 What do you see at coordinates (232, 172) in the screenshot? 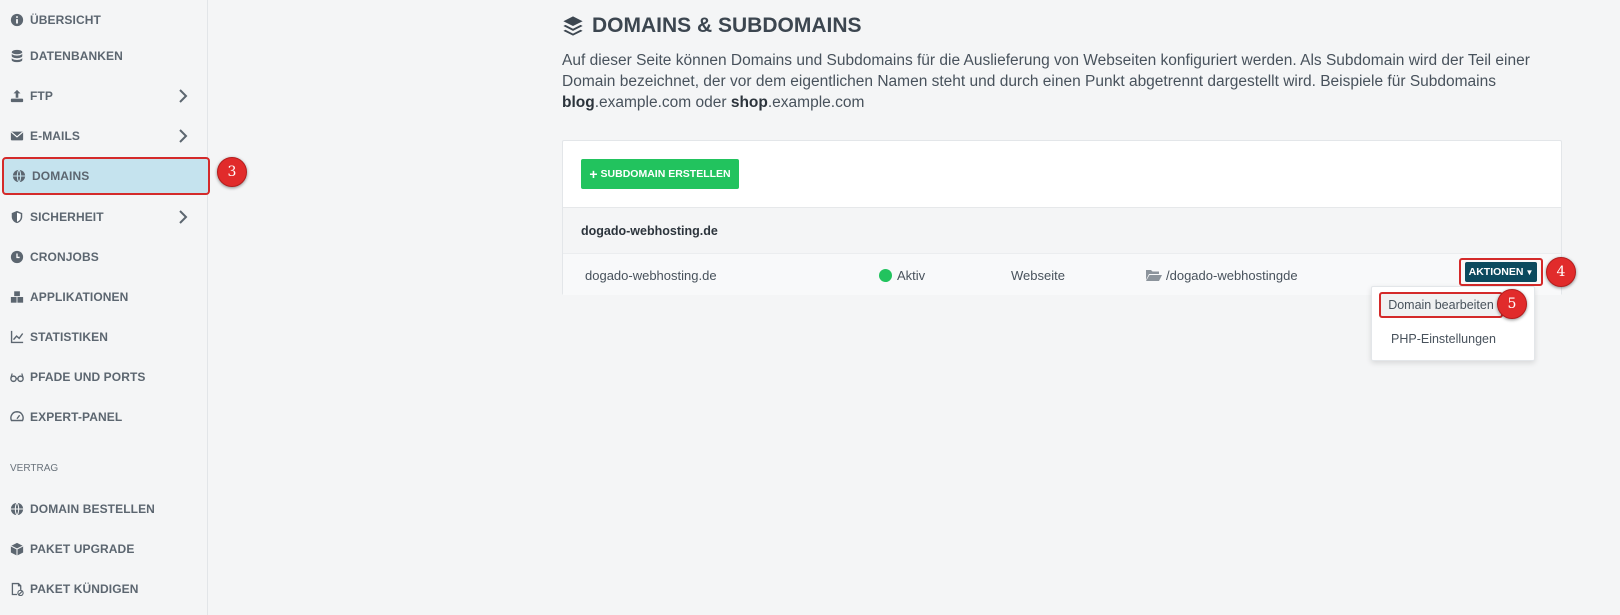
I see `callout-badge-3: 3` at bounding box center [232, 172].